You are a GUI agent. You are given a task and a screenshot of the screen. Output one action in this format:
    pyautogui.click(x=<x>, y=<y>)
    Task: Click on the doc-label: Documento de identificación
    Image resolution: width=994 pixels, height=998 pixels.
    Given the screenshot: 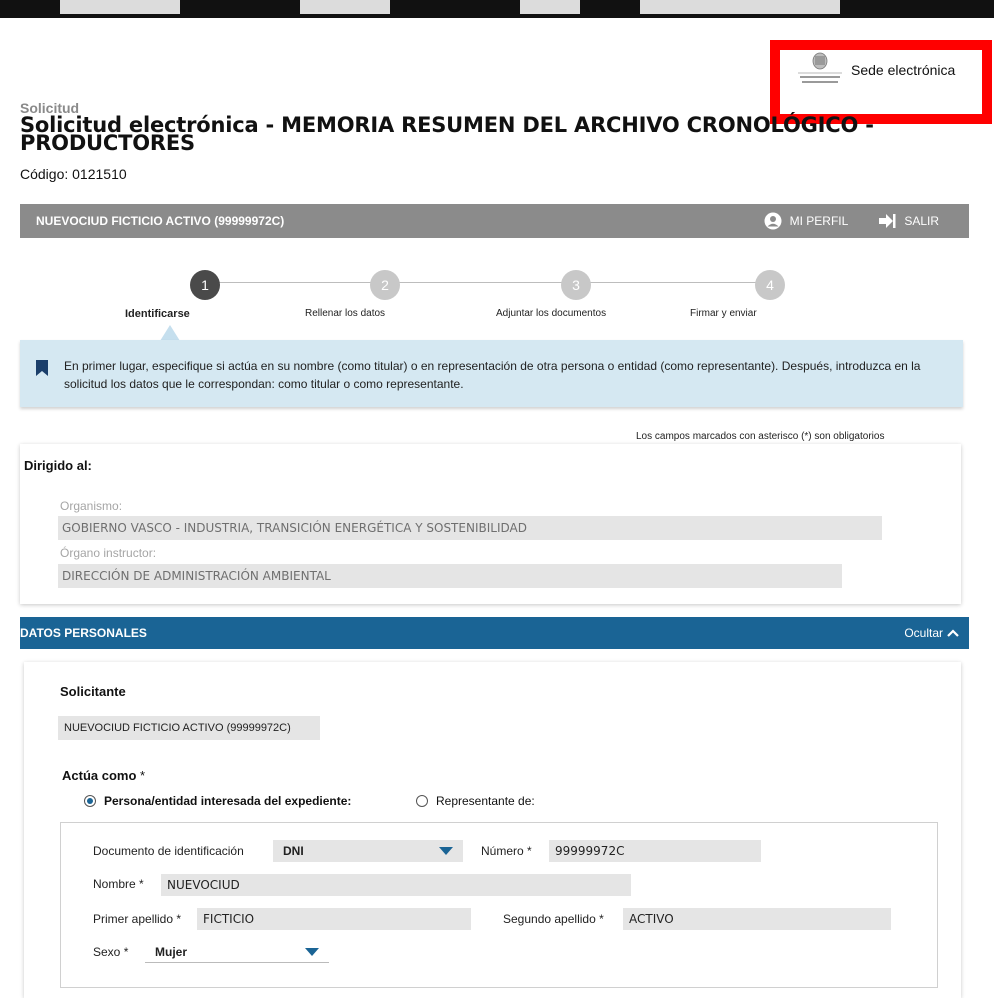 What is the action you would take?
    pyautogui.click(x=168, y=851)
    